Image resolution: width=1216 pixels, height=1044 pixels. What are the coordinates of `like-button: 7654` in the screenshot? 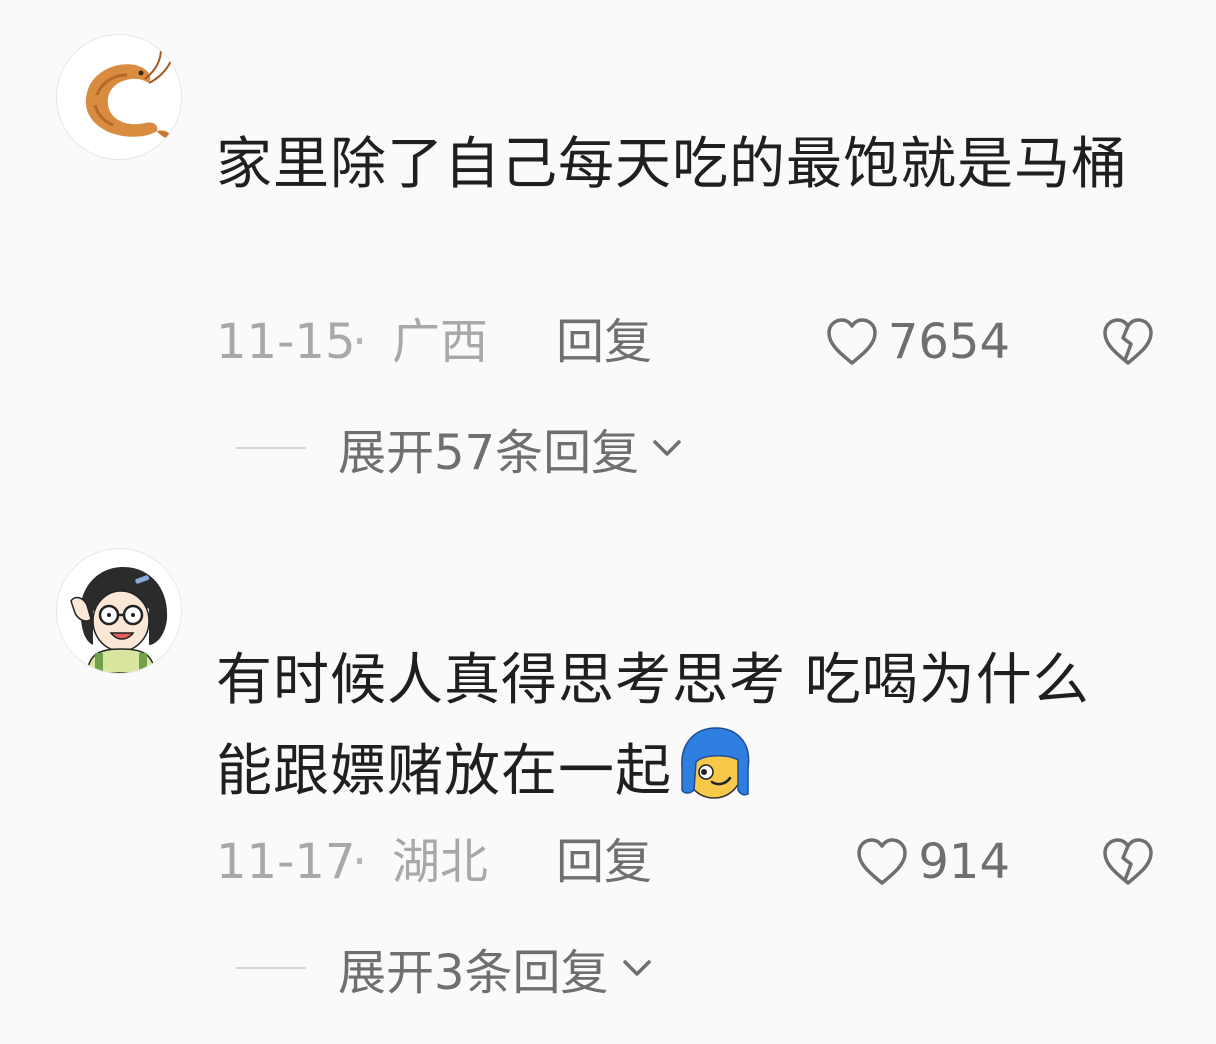 It's located at (917, 342).